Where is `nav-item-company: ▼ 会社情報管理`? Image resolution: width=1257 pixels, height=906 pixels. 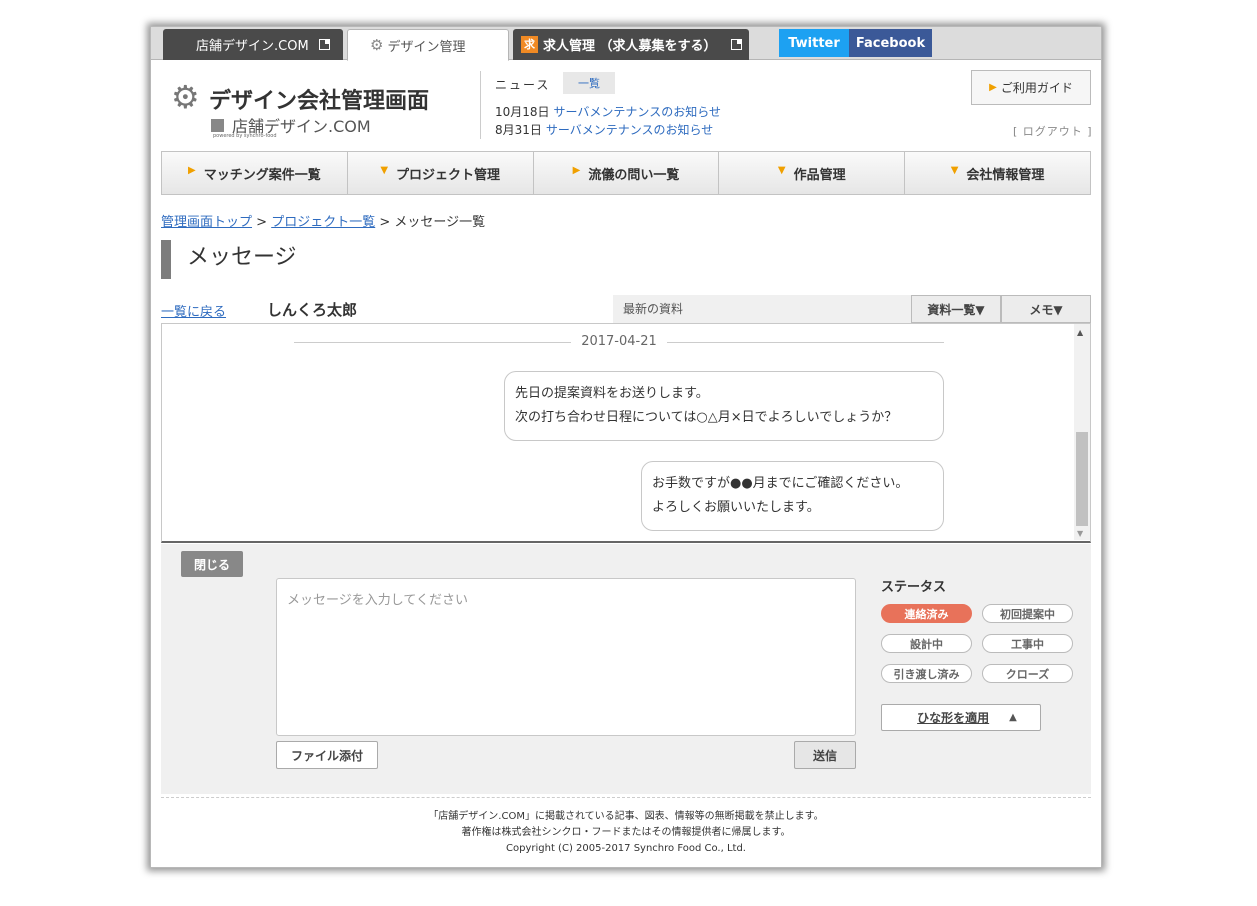
nav-item-company: ▼ 会社情報管理 is located at coordinates (997, 173).